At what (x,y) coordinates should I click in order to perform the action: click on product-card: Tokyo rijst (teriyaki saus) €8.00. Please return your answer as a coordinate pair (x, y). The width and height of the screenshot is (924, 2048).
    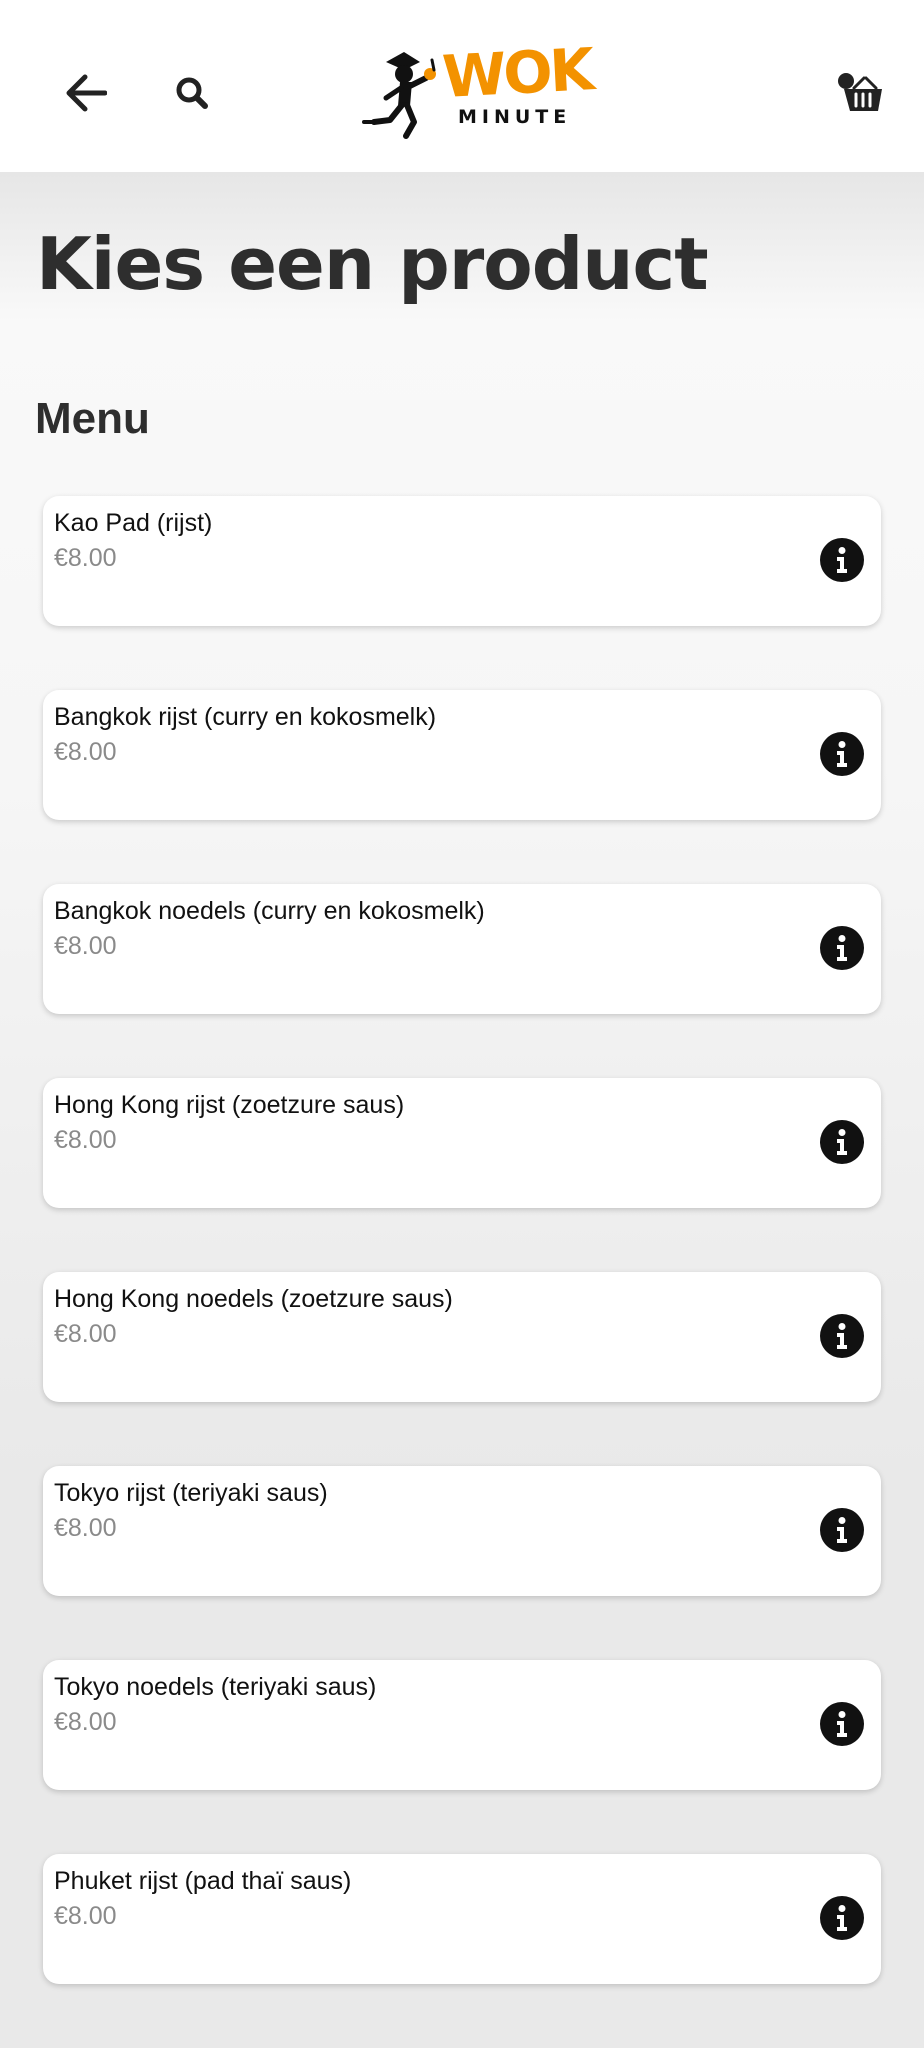
    Looking at the image, I should click on (462, 1531).